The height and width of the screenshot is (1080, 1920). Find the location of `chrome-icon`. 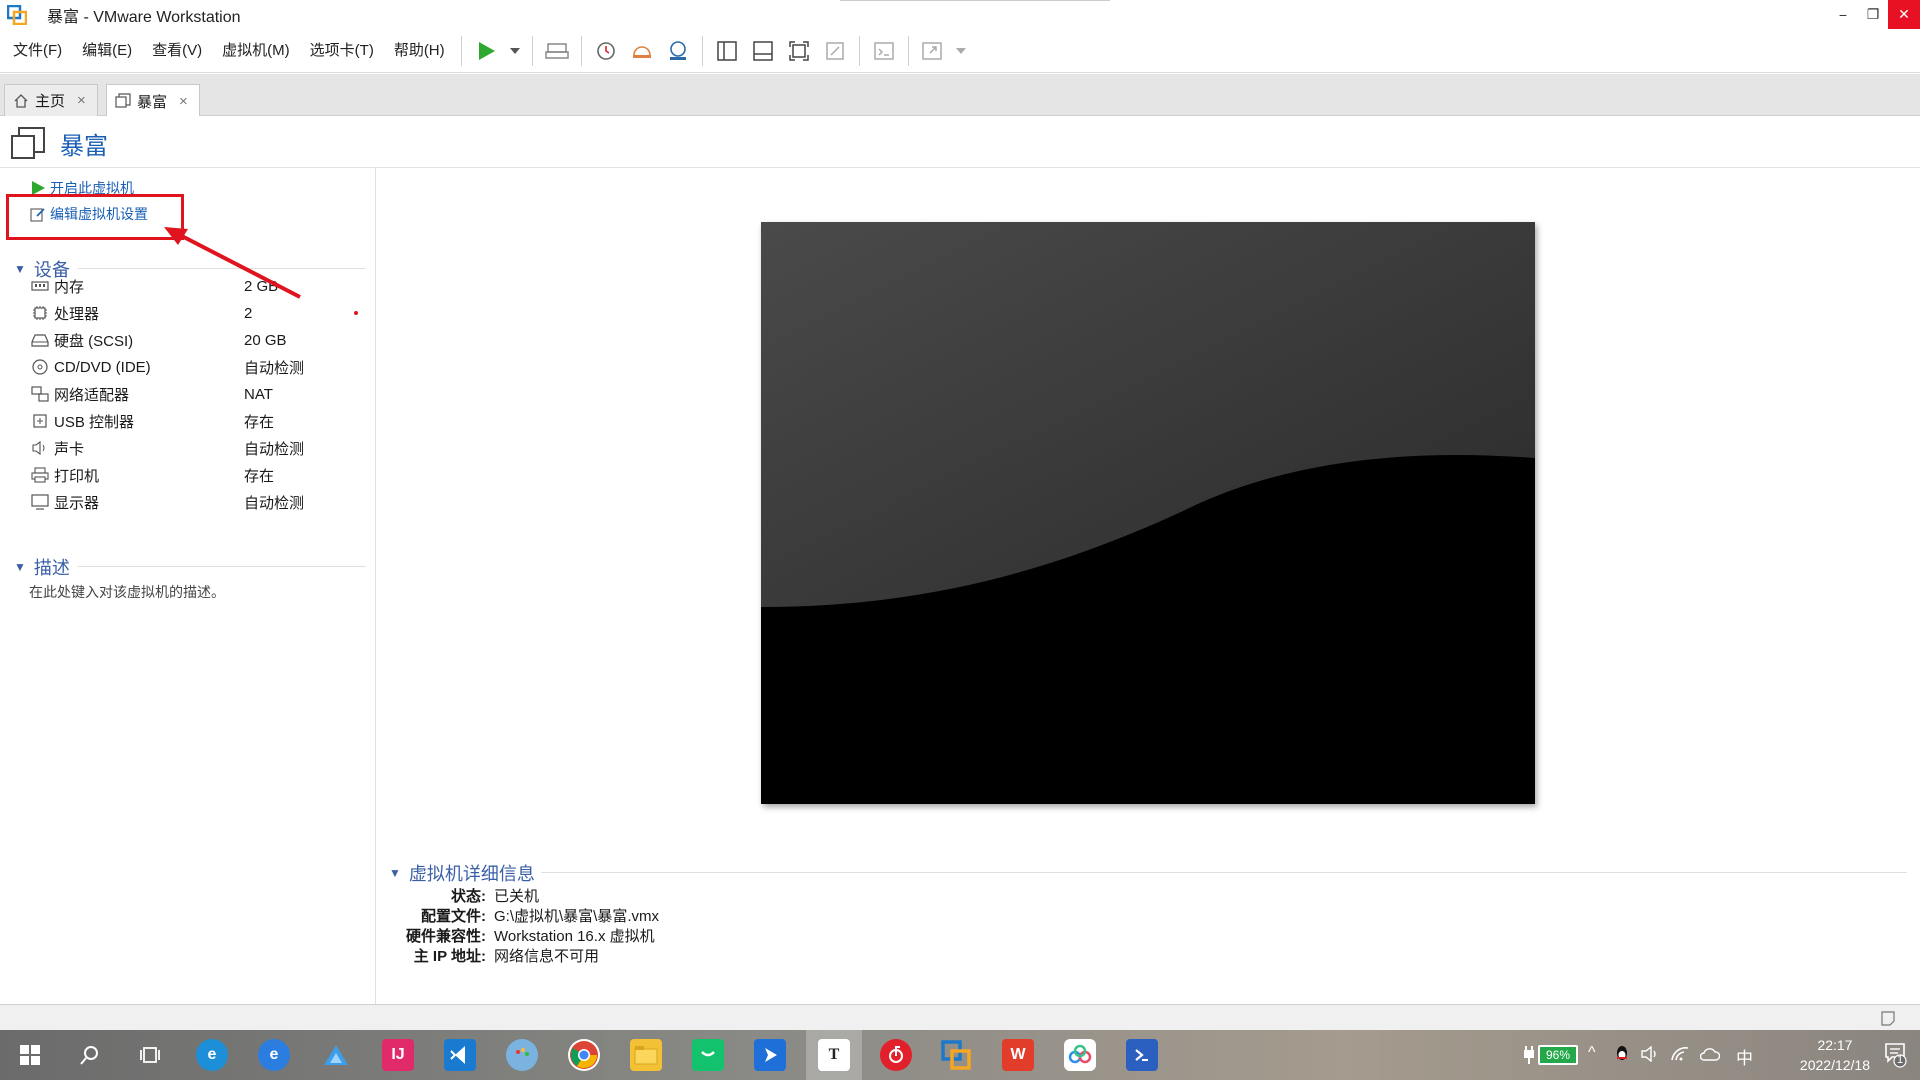

chrome-icon is located at coordinates (584, 1055).